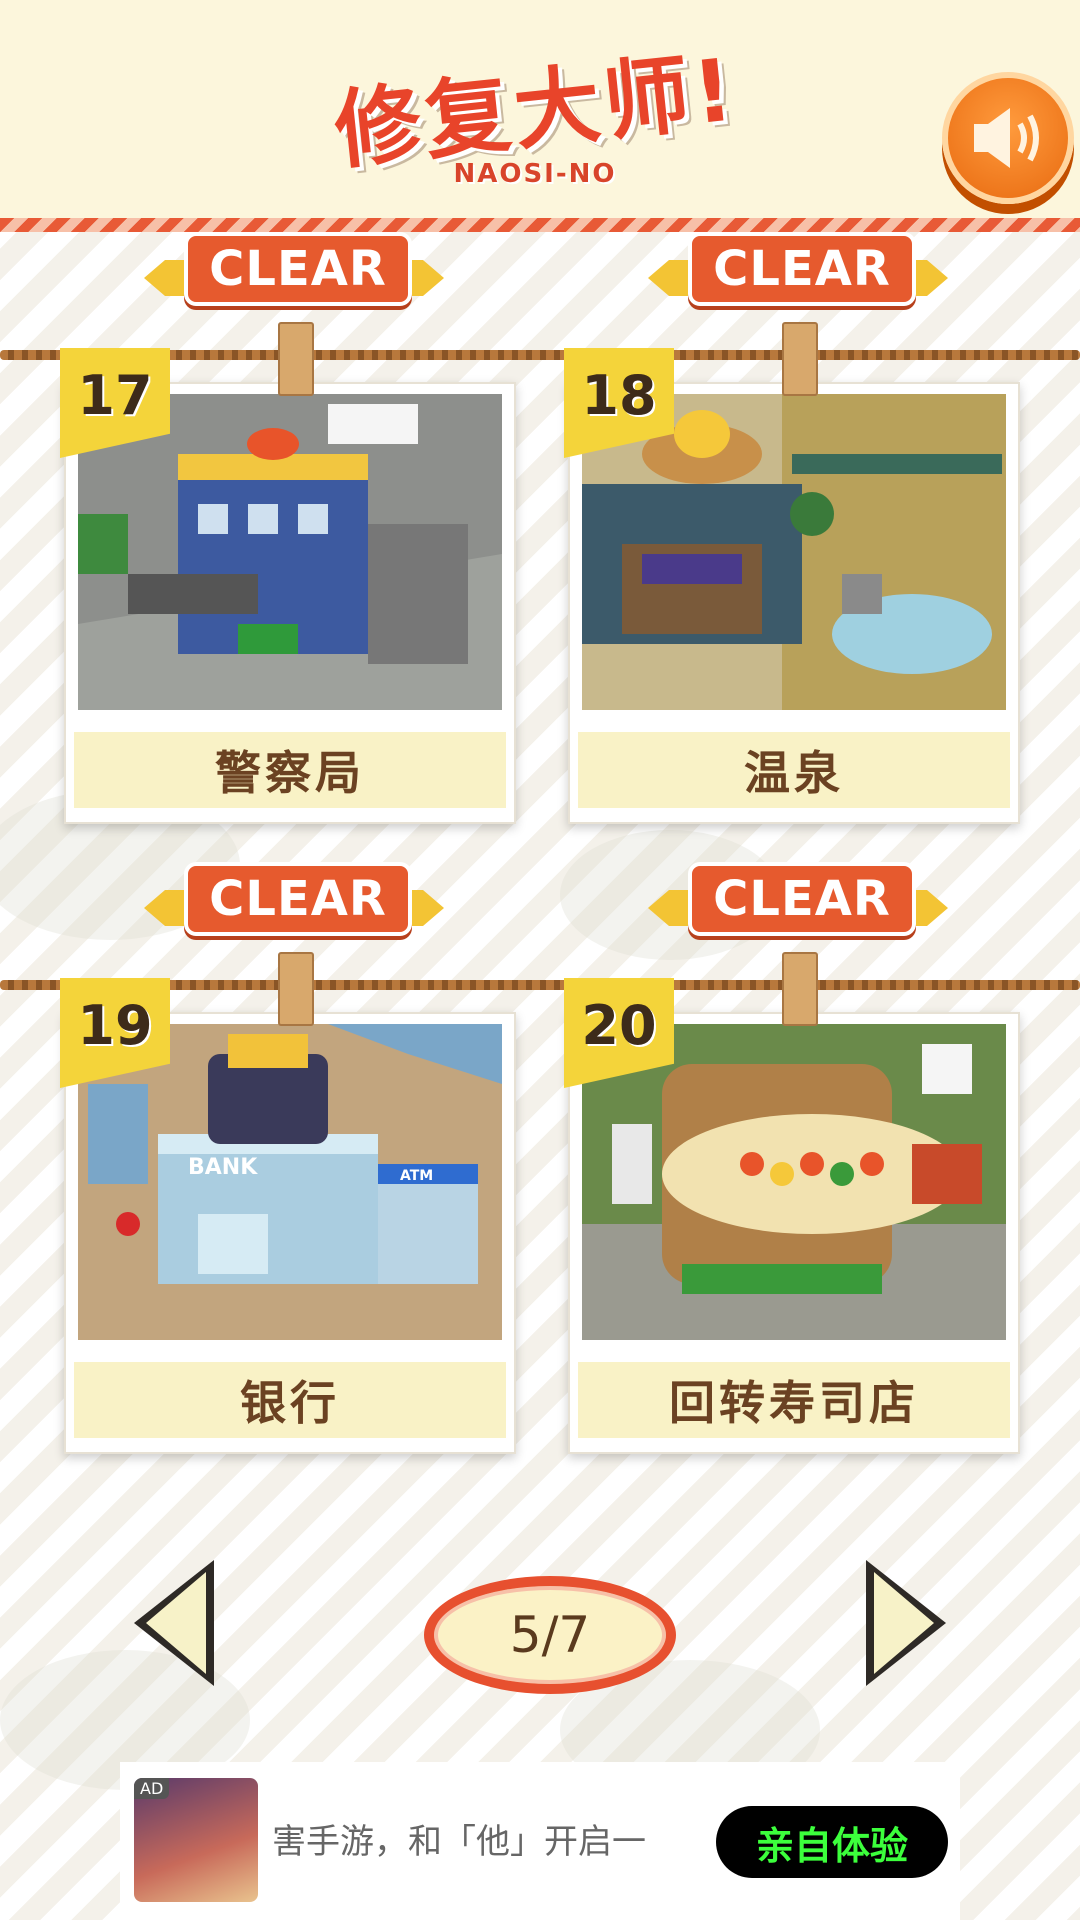  I want to click on ad-try-button: 亲自体验, so click(832, 1842).